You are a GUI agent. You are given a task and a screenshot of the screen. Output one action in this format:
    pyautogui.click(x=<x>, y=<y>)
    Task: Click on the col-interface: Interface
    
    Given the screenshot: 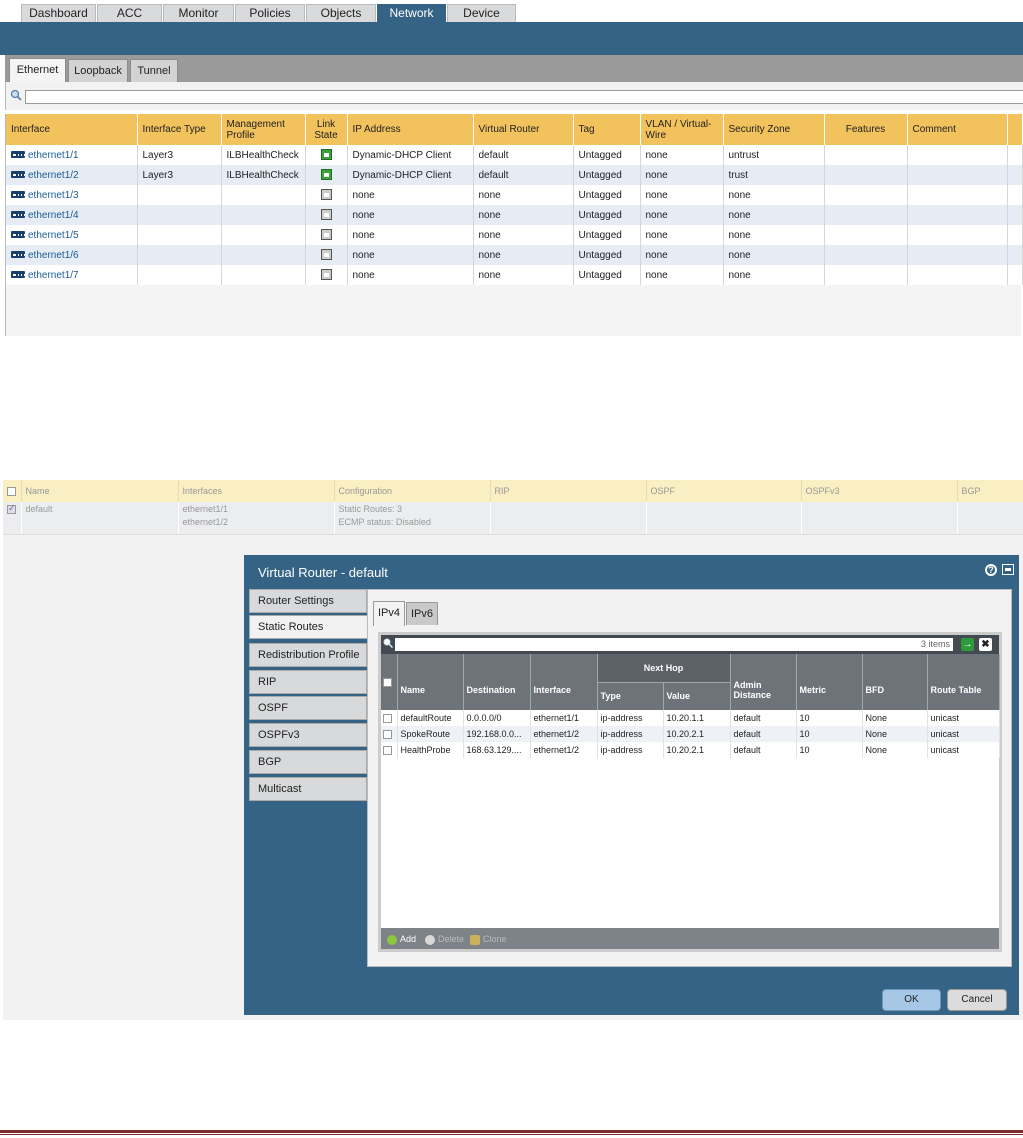 What is the action you would take?
    pyautogui.click(x=72, y=129)
    